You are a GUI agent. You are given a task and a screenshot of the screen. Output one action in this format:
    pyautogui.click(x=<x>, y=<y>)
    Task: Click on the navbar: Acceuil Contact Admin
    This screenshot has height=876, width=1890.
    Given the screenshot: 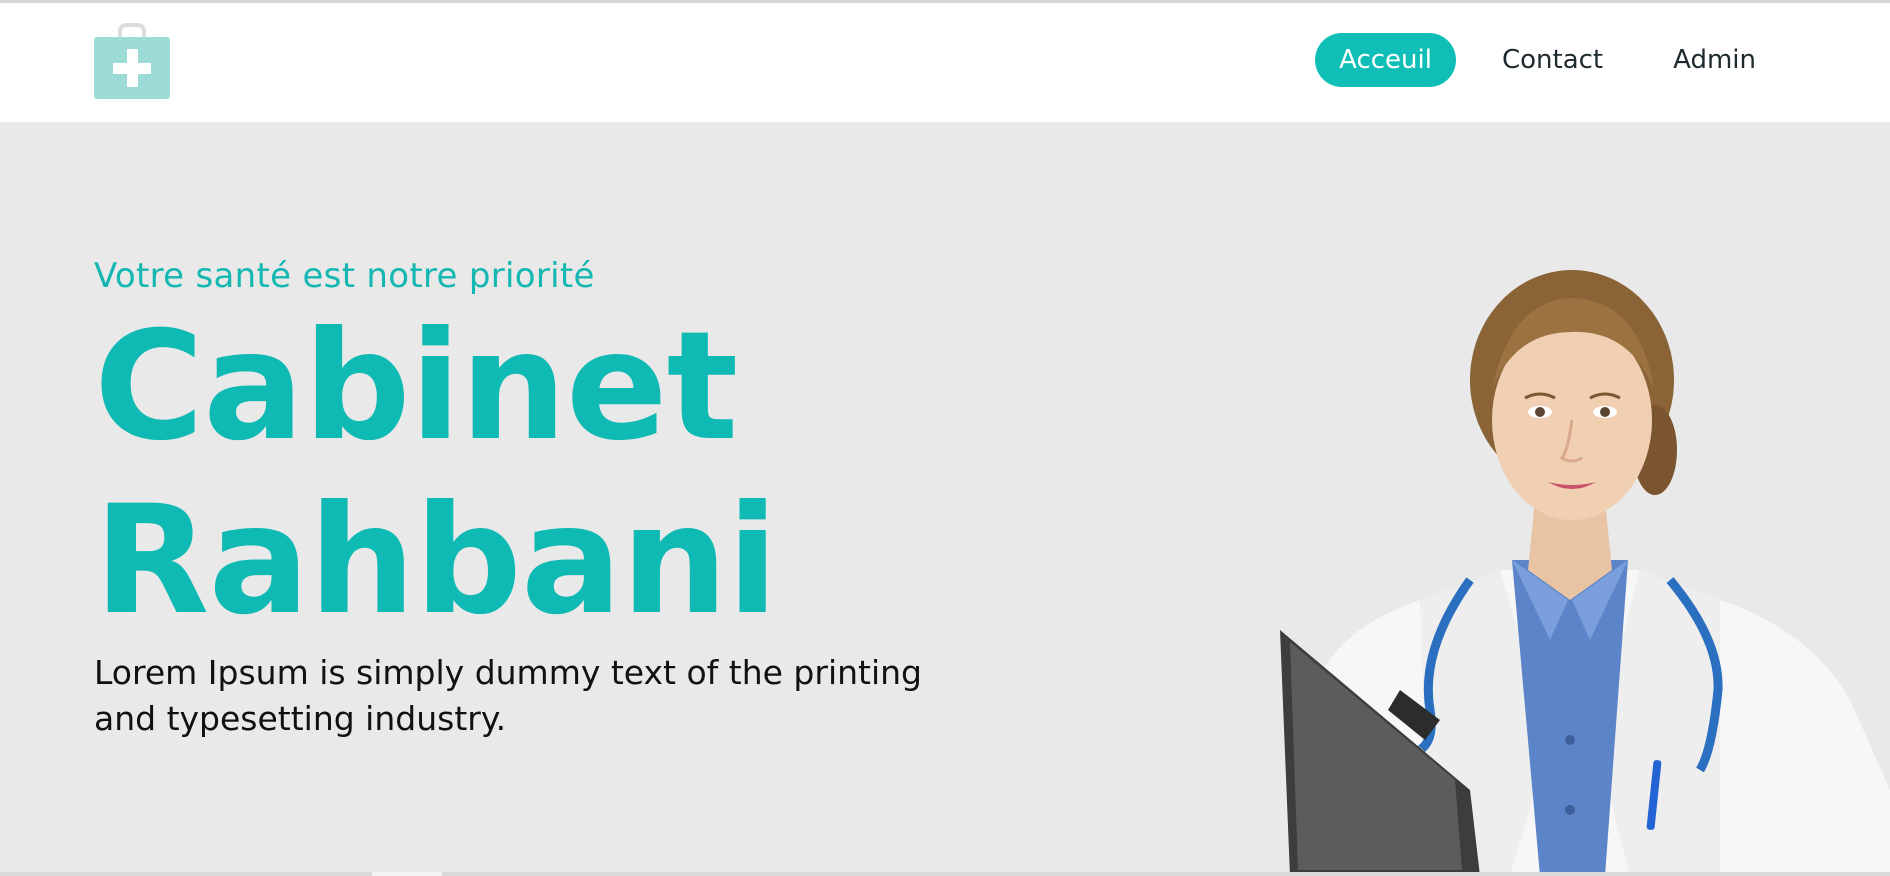 What is the action you would take?
    pyautogui.click(x=945, y=62)
    